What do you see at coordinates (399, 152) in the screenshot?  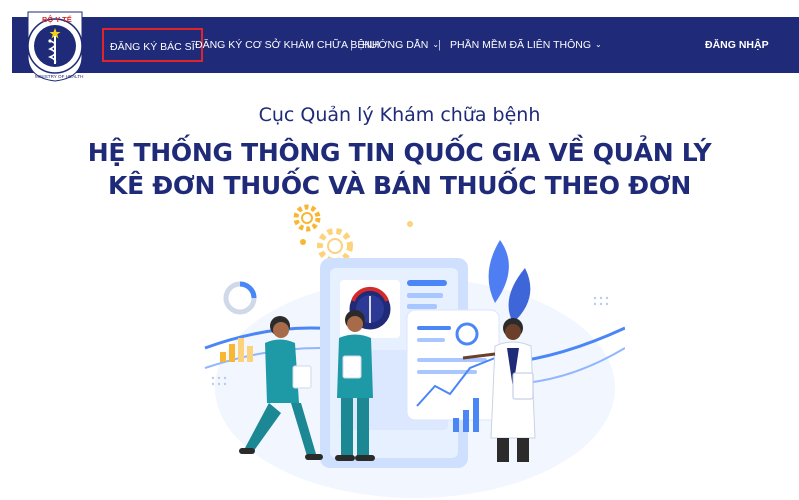 I see `hero-title-line-1: HỆ THỐNG THÔNG TIN QUỐC GIA VỀ QUẢN LÝ` at bounding box center [399, 152].